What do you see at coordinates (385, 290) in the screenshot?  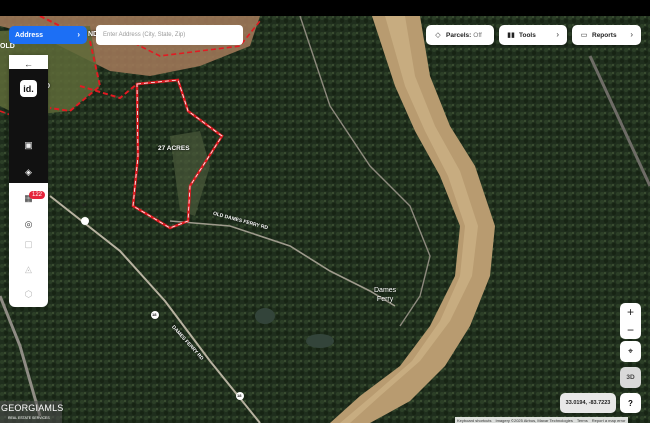 I see `place-label-line1: Dames` at bounding box center [385, 290].